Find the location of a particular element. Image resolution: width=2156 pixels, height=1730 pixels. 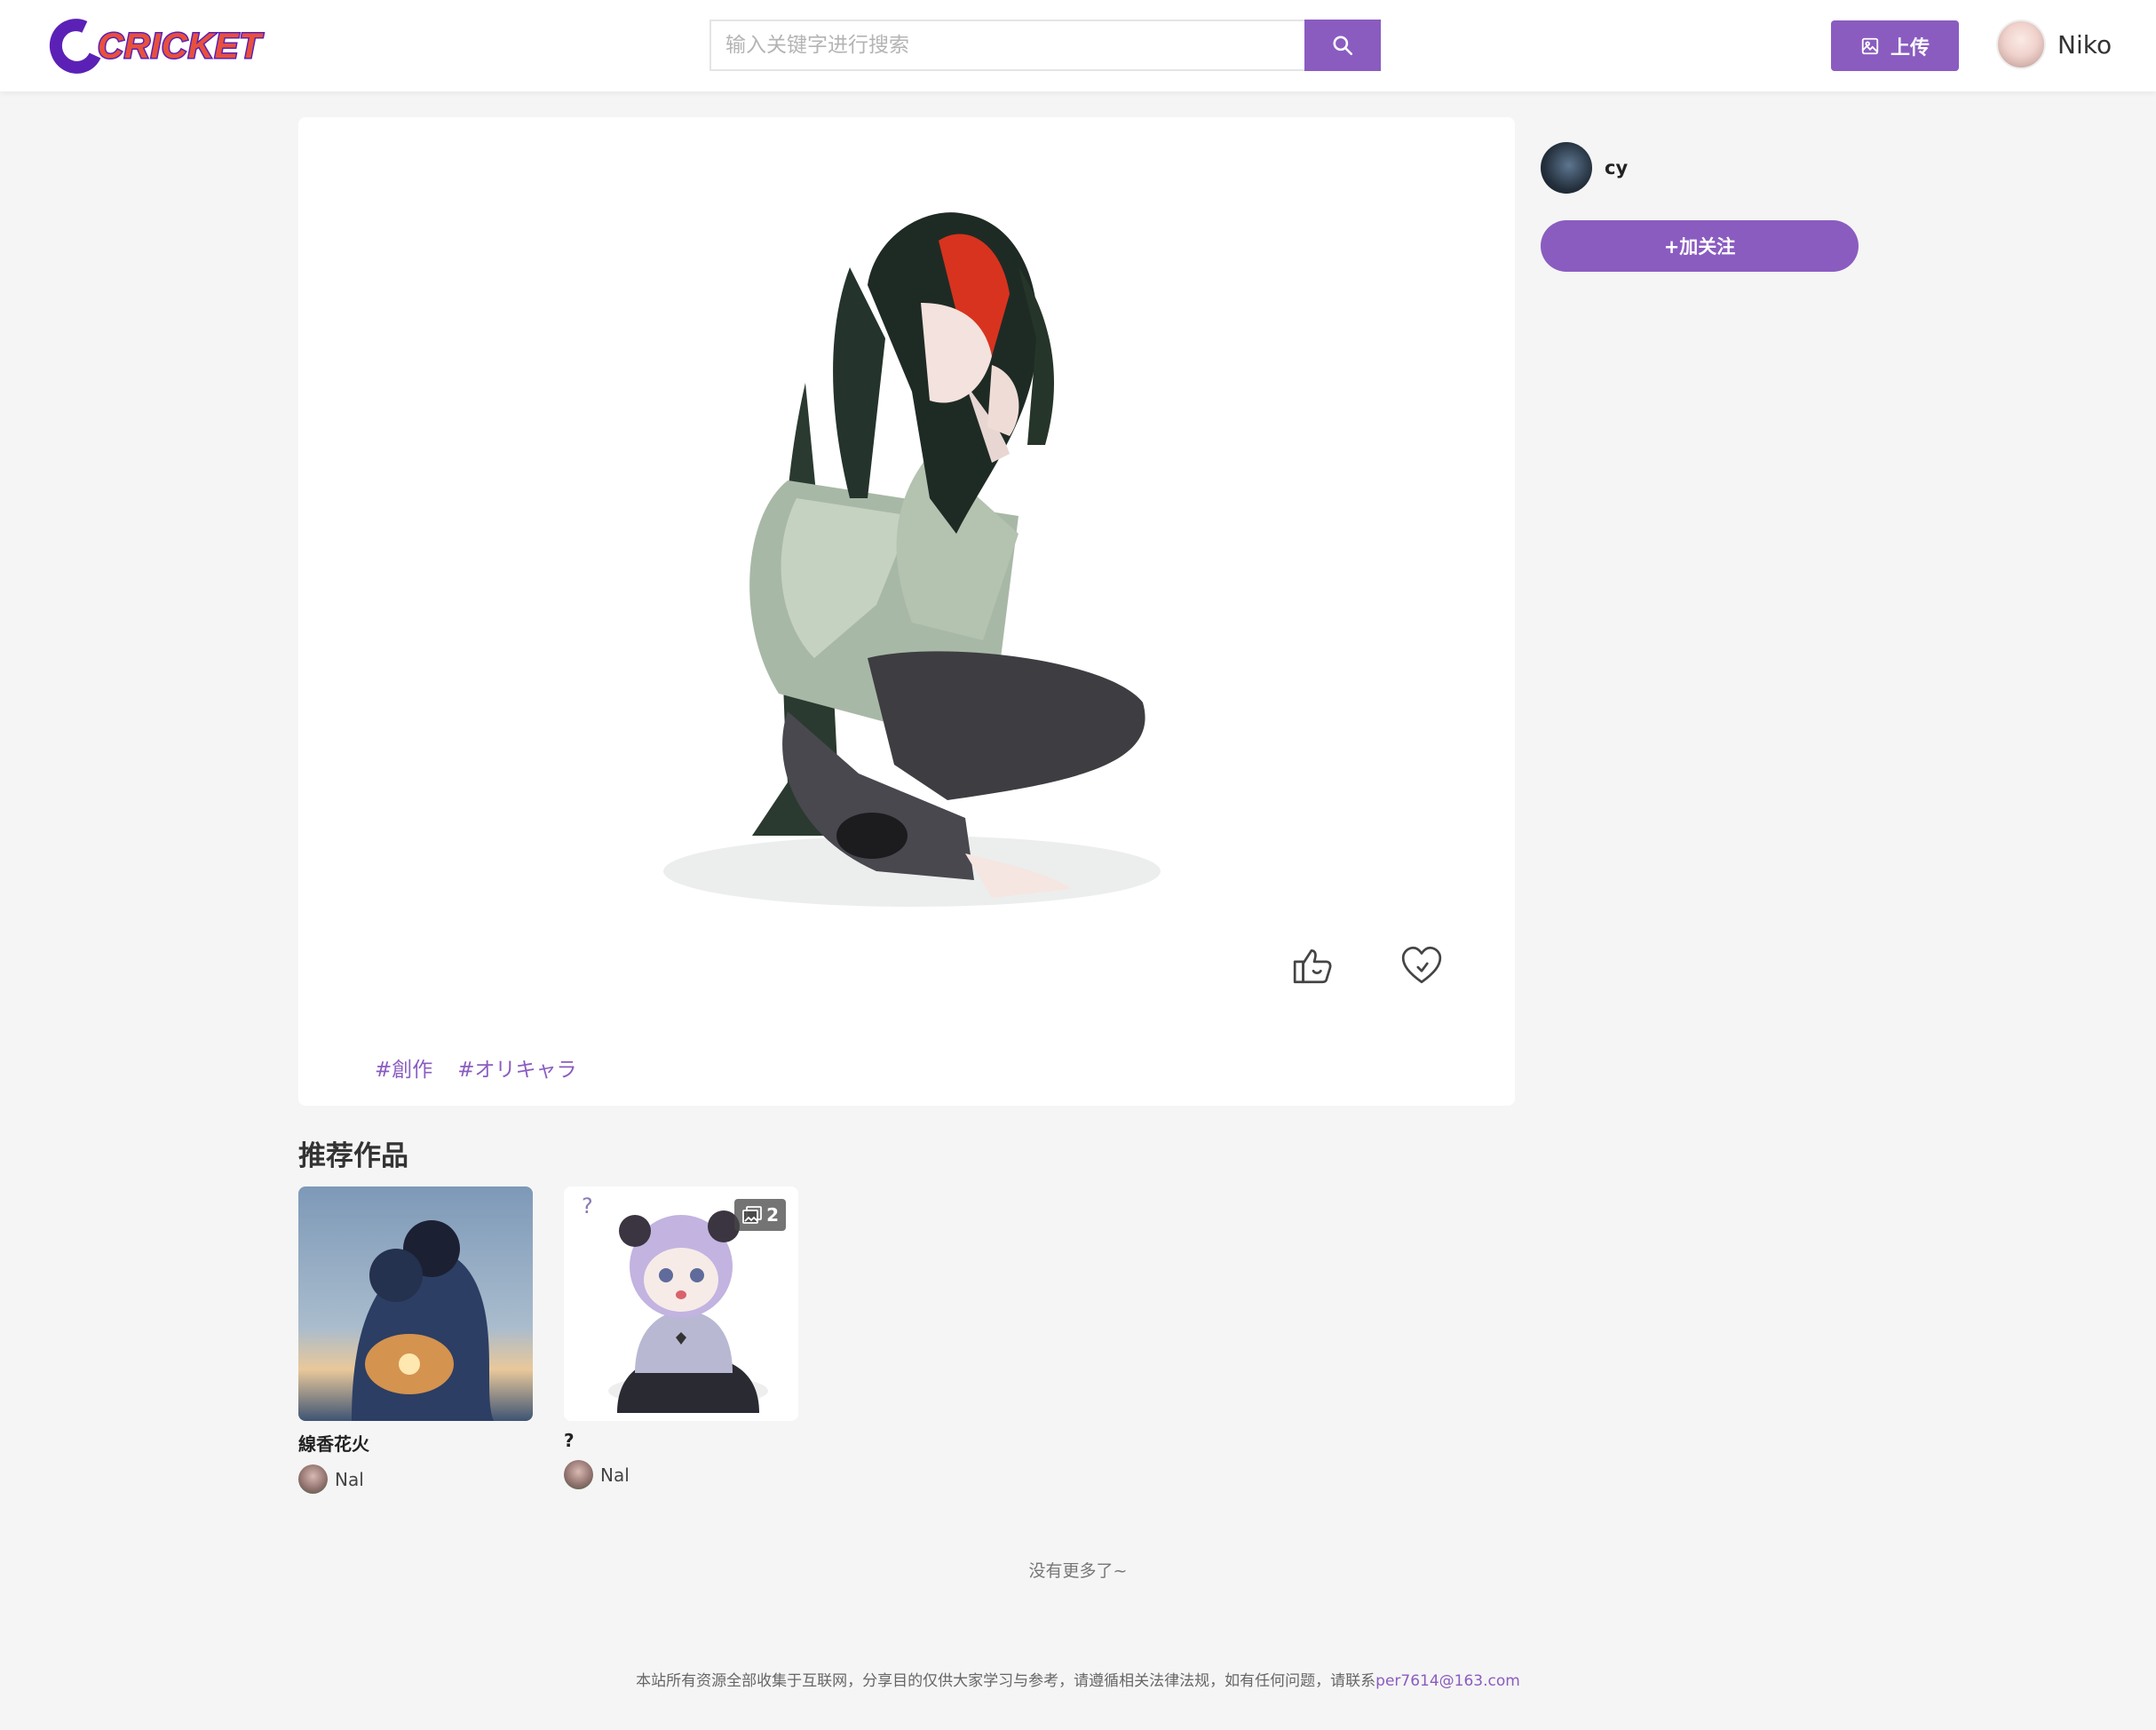

tag-list: #創作 #オリキャラ is located at coordinates (476, 1067).